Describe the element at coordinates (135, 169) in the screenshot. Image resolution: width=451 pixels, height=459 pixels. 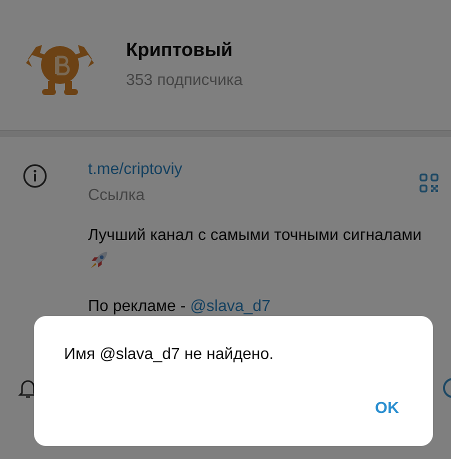
I see `channel-link: t.me/criptoviy` at that location.